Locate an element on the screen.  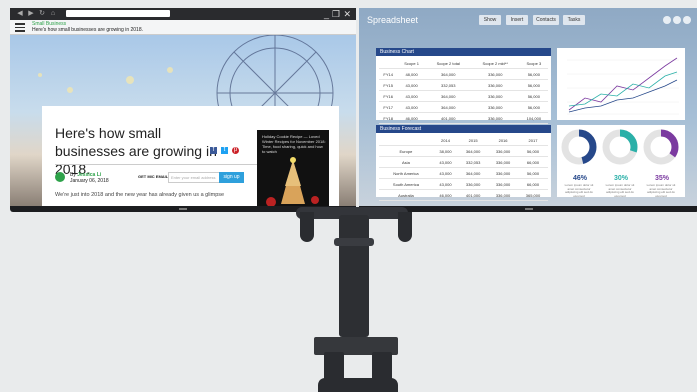
signup-button: sign up is located at coordinates (231, 177).